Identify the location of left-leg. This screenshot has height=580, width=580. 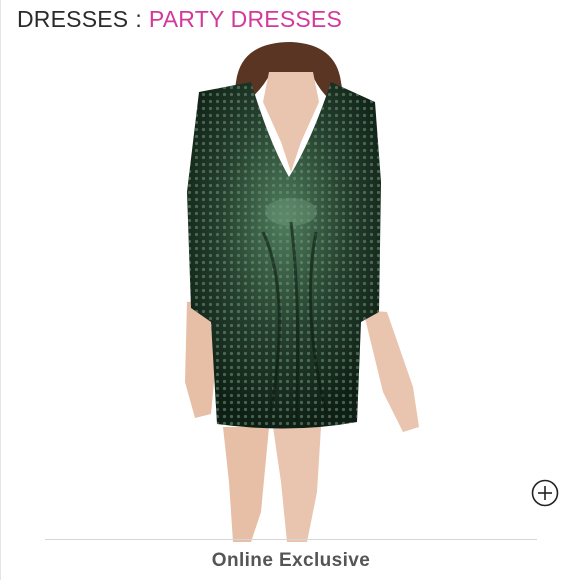
(246, 484).